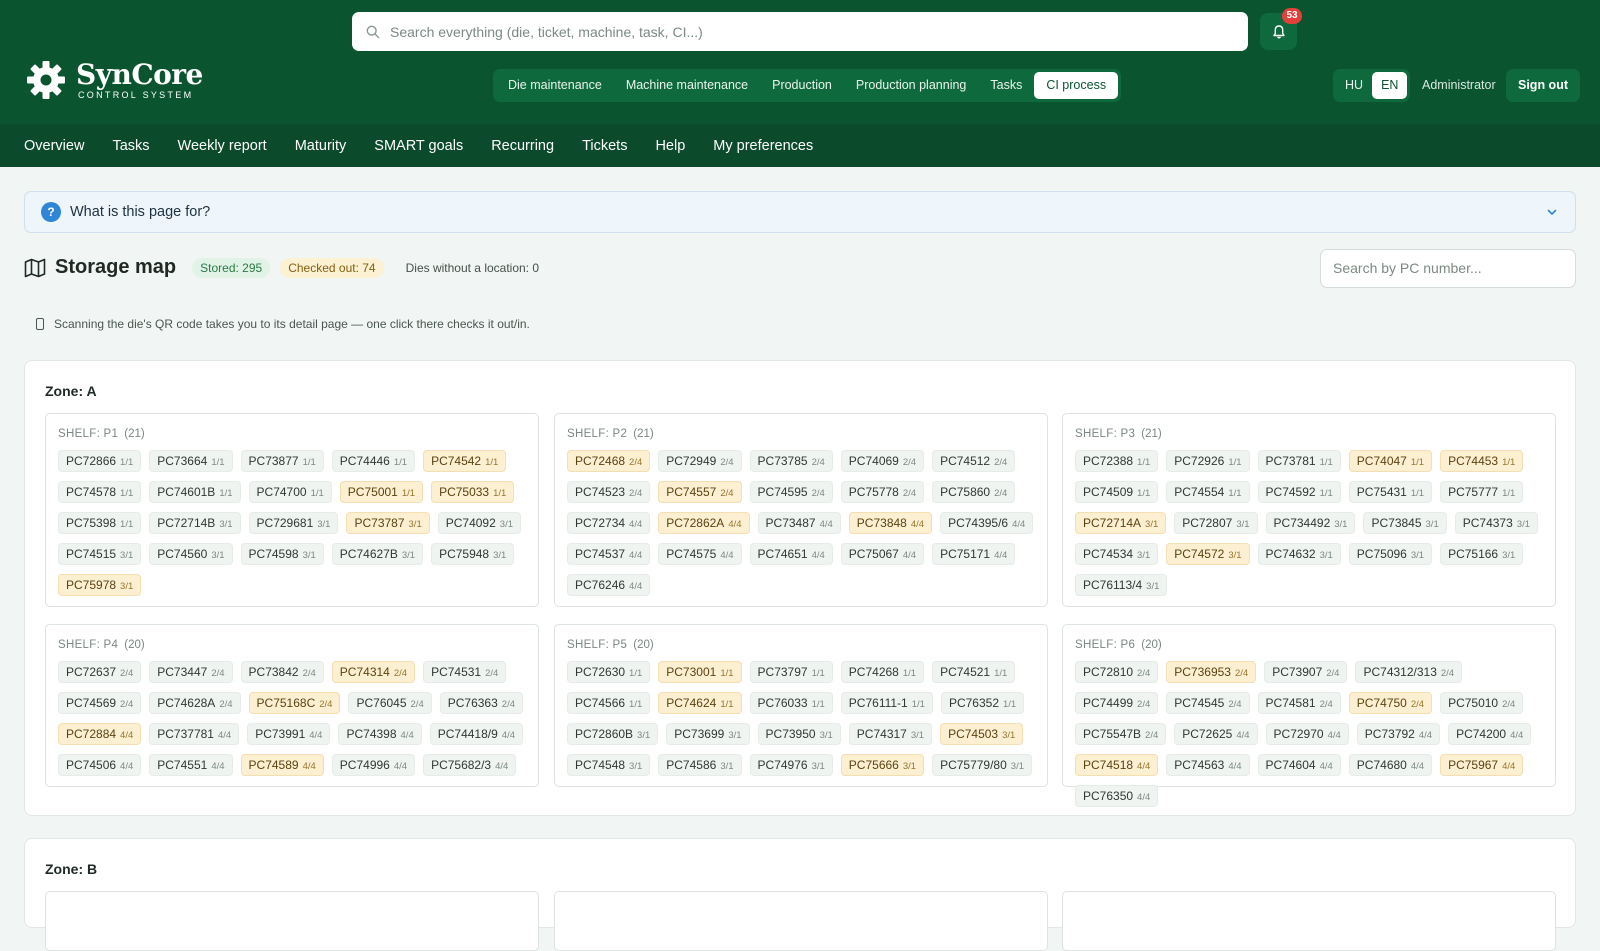 The width and height of the screenshot is (1600, 951). Describe the element at coordinates (974, 492) in the screenshot. I see `die-chip-stored: PC75860 2/4` at that location.